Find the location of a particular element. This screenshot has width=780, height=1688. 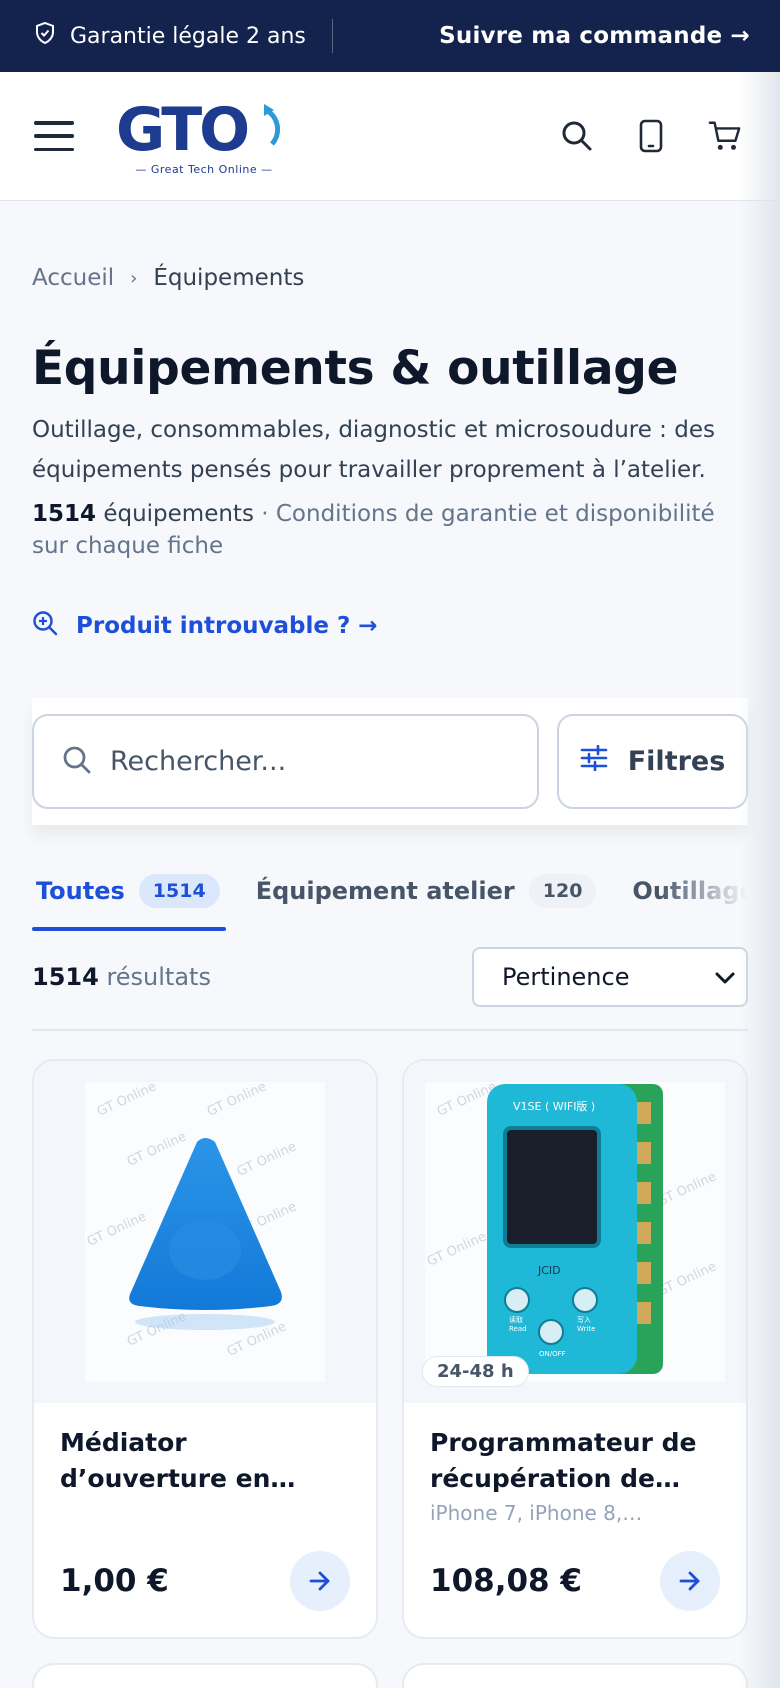

page-title: Équipements & outillage is located at coordinates (355, 368).